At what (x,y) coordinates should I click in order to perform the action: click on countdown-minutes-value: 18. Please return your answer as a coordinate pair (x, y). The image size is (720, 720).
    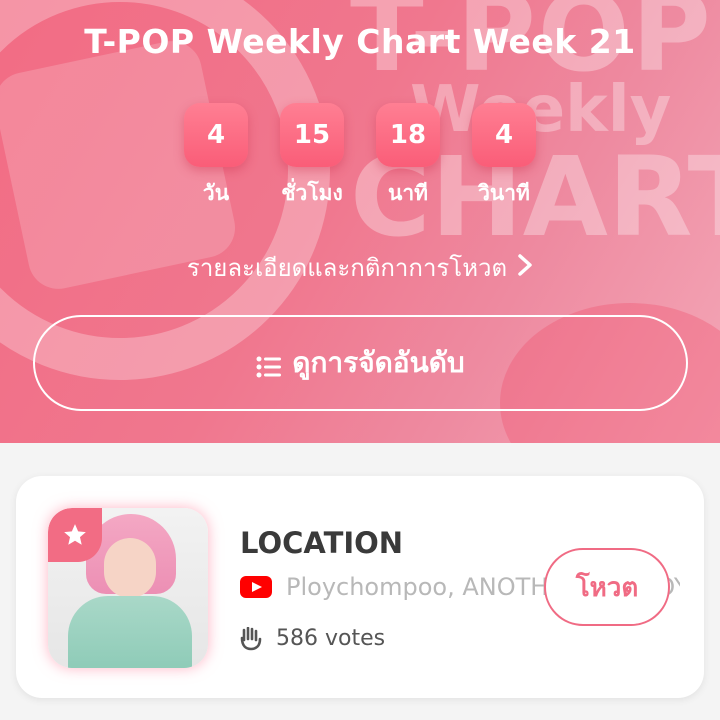
    Looking at the image, I should click on (408, 135).